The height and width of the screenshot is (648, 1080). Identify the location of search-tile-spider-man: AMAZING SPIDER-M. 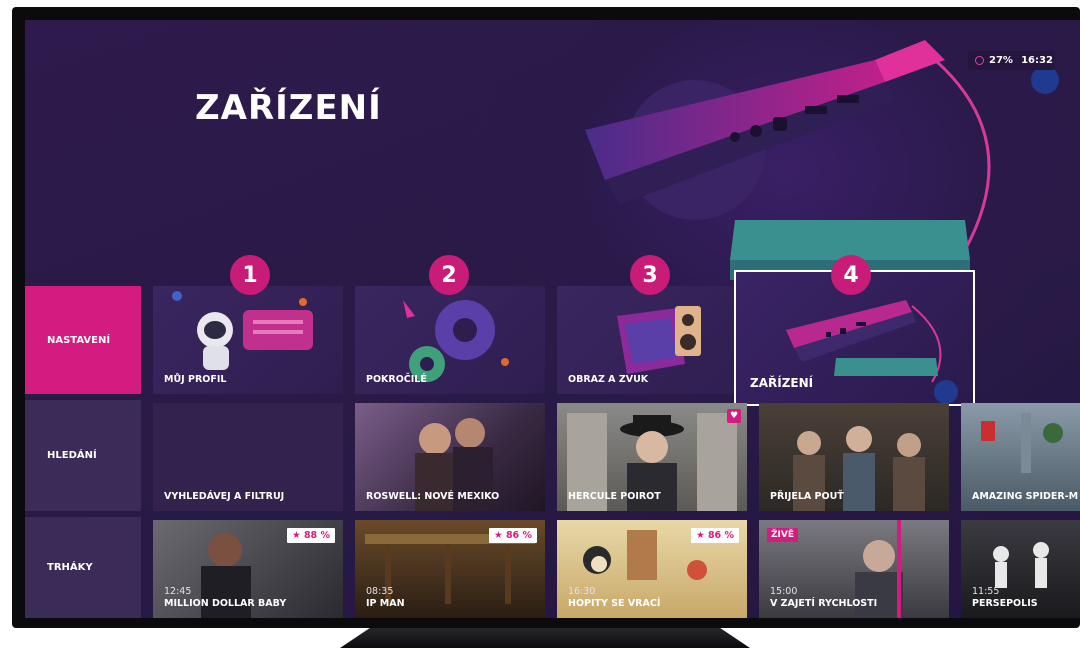
(1020, 457).